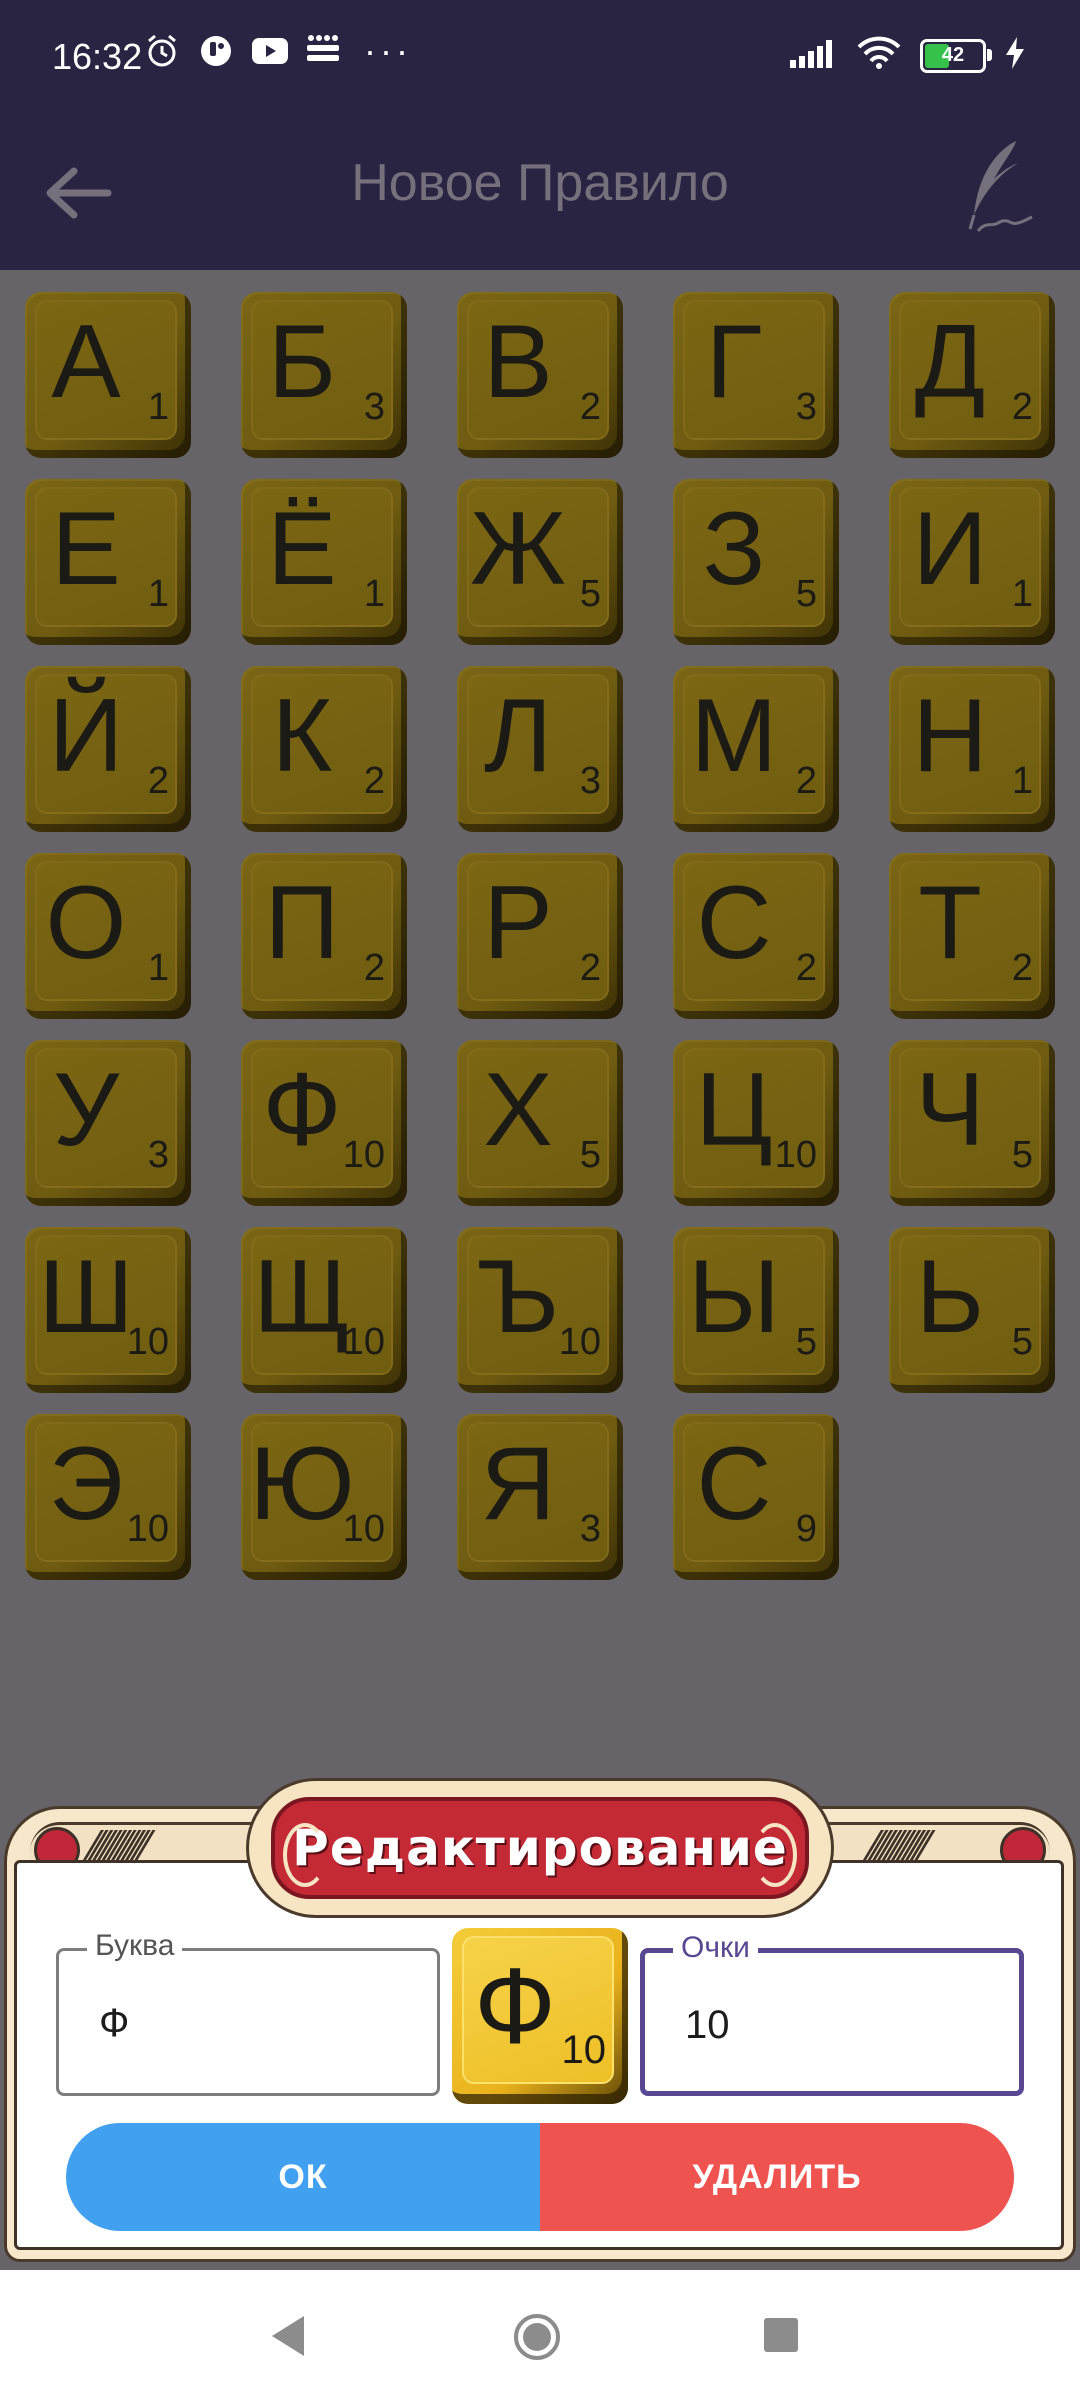  I want to click on tile-letter: З, so click(734, 549).